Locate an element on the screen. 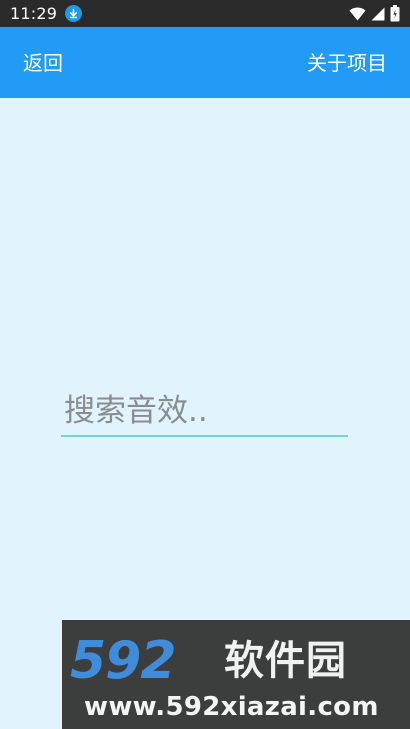  search-underline is located at coordinates (204, 436).